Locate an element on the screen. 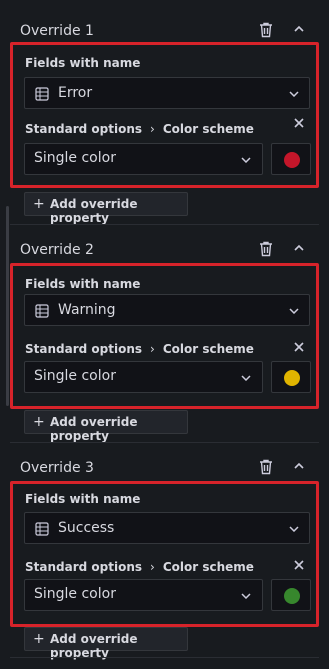 The height and width of the screenshot is (669, 329). field-name-value: Success is located at coordinates (86, 528).